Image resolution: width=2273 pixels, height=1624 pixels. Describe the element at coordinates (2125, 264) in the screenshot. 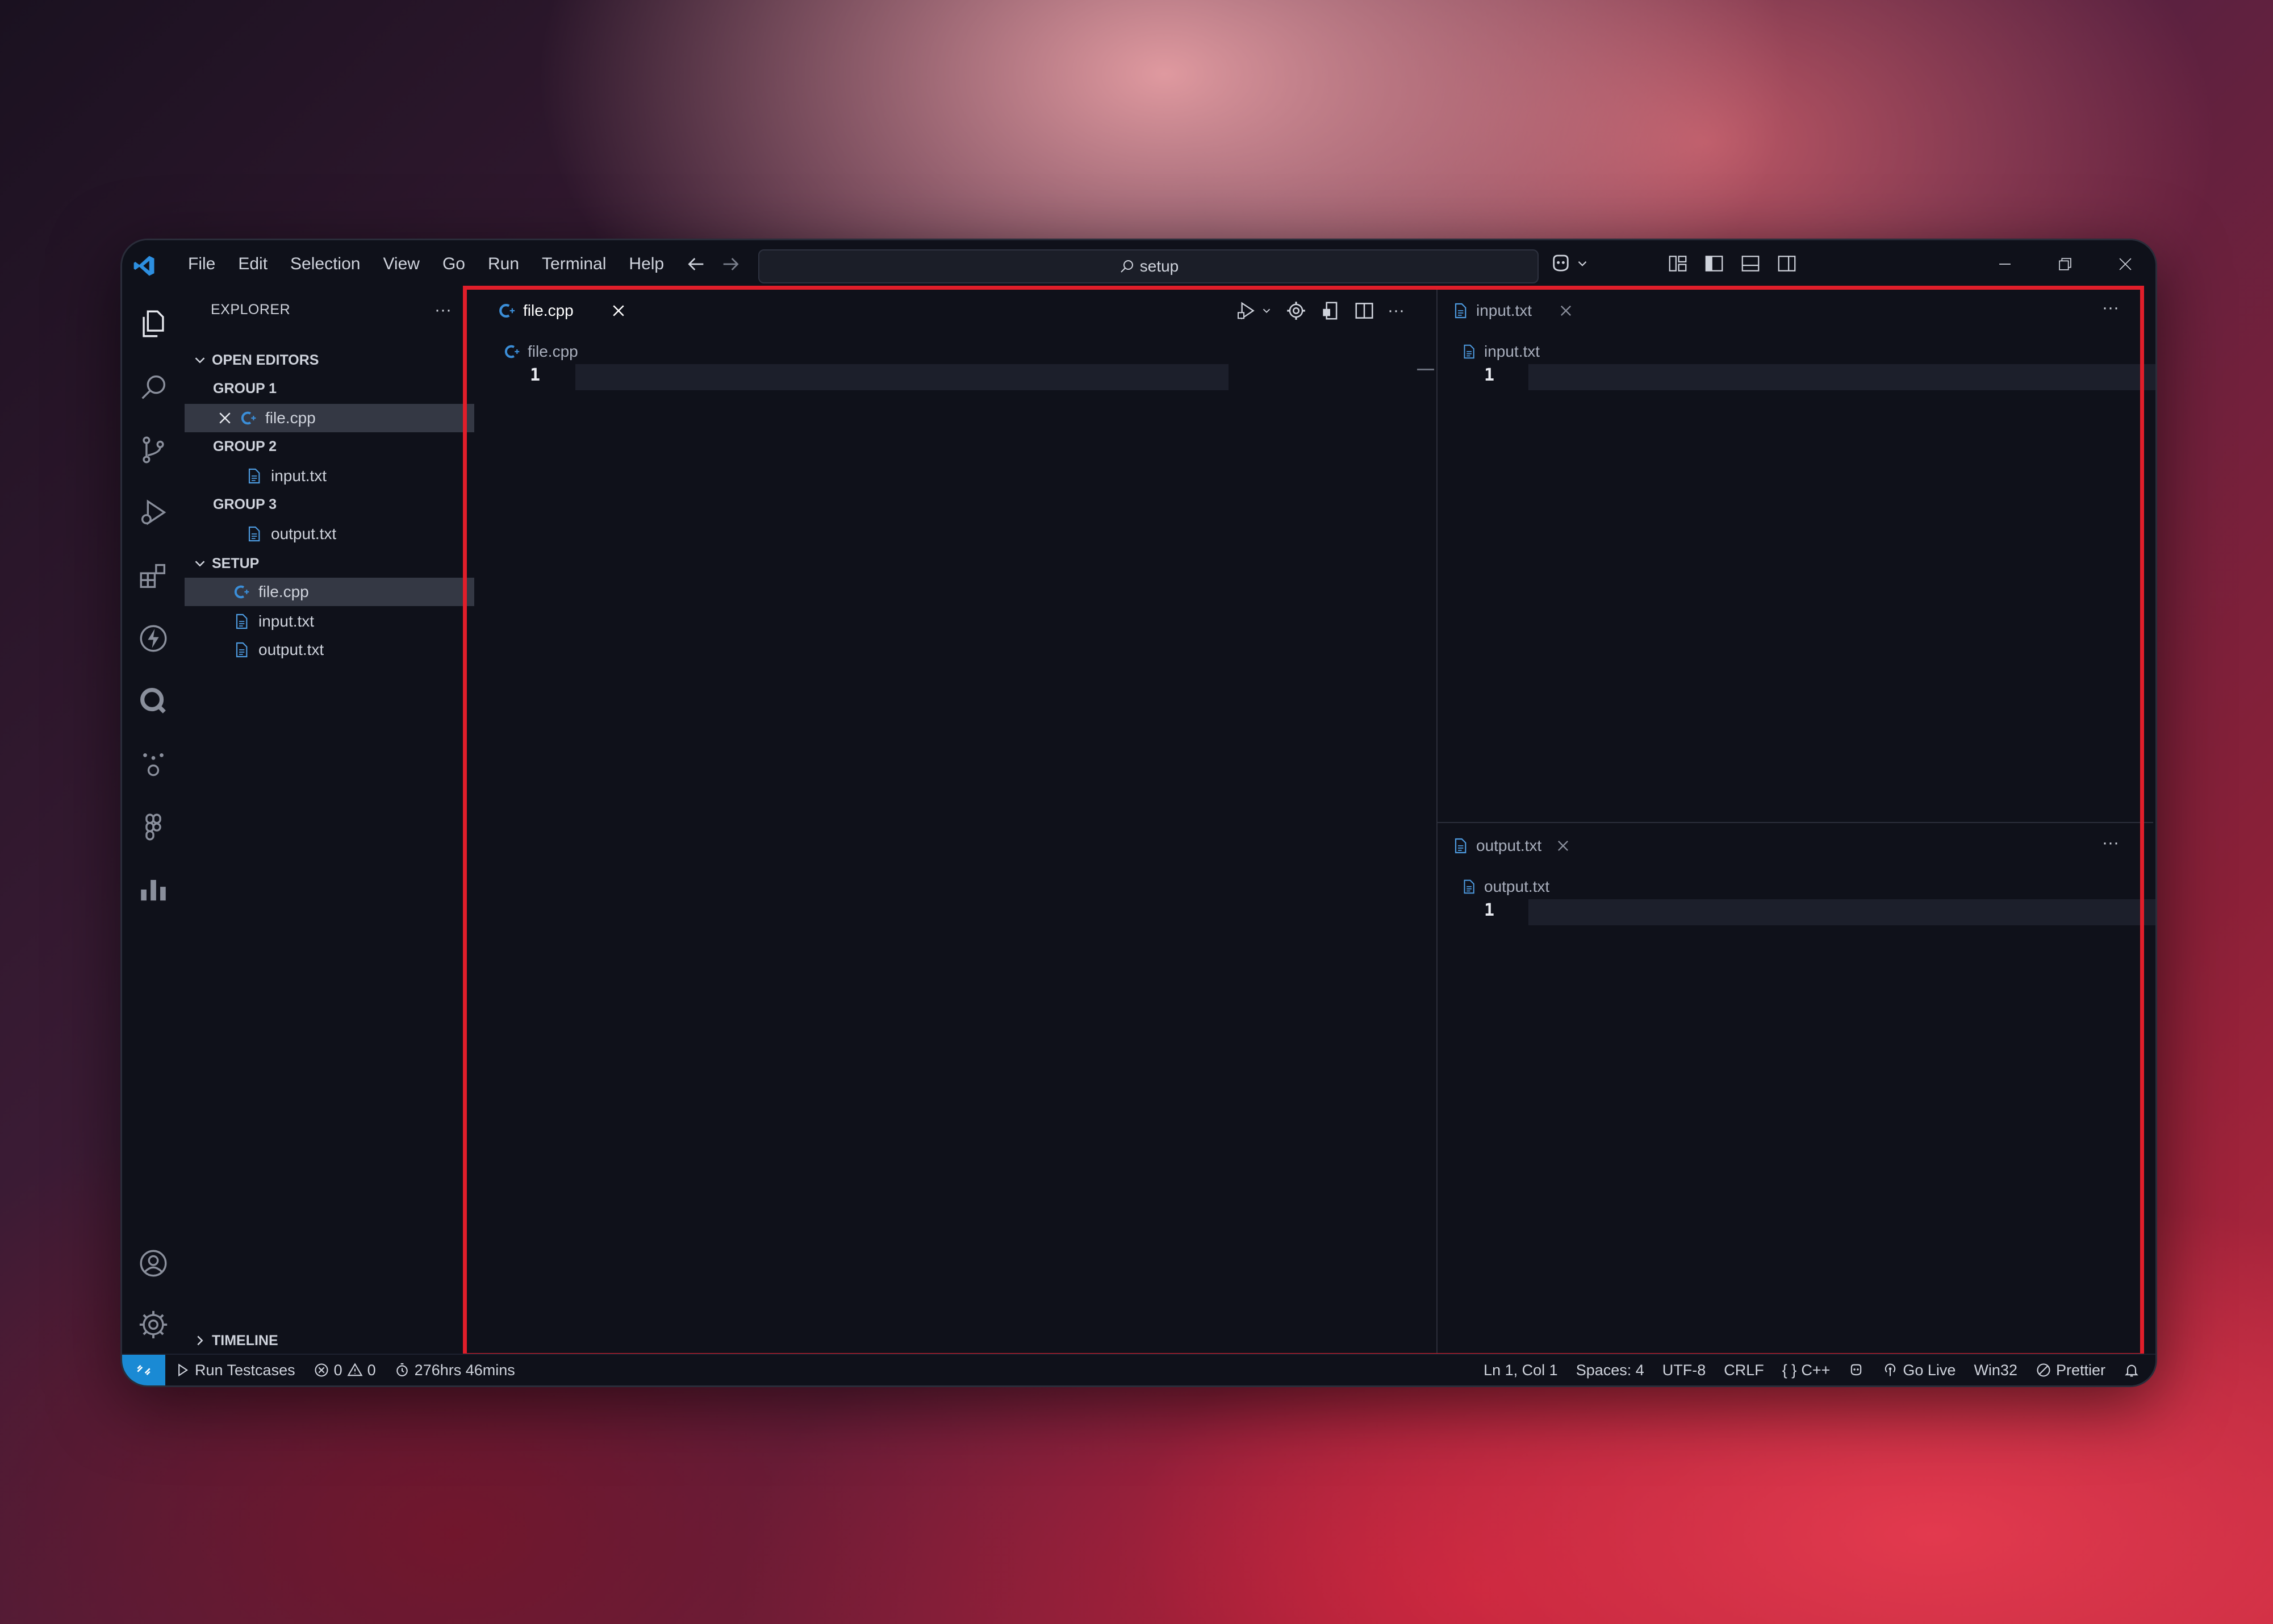

I see `close-window-button` at that location.